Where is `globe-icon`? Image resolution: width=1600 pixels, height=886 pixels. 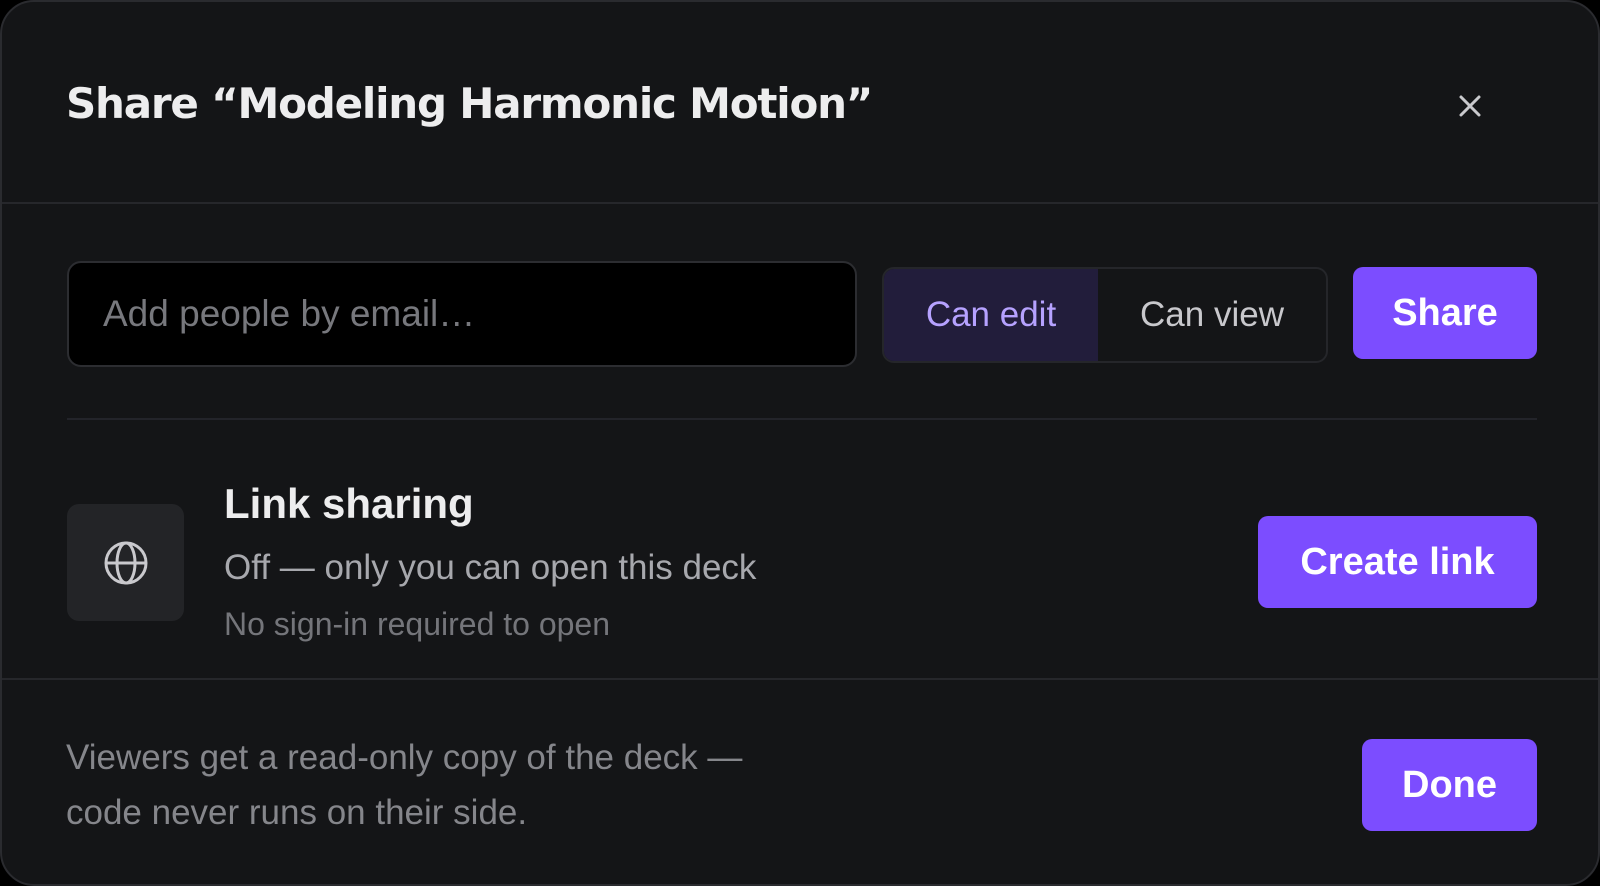 globe-icon is located at coordinates (125, 562).